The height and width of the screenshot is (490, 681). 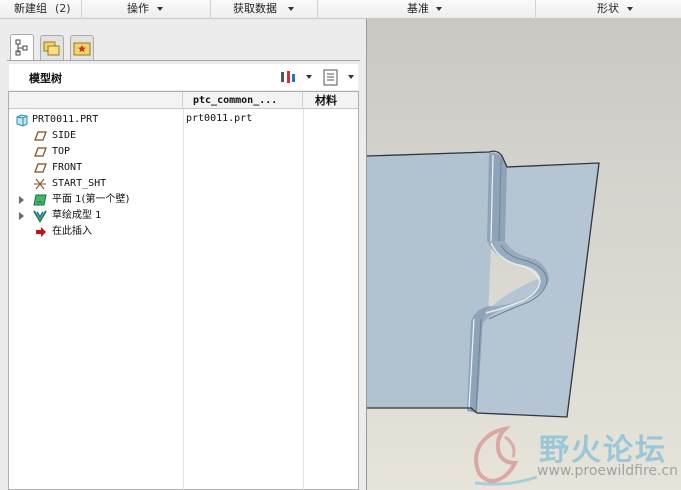 I want to click on folder-browser-tab, so click(x=52, y=47).